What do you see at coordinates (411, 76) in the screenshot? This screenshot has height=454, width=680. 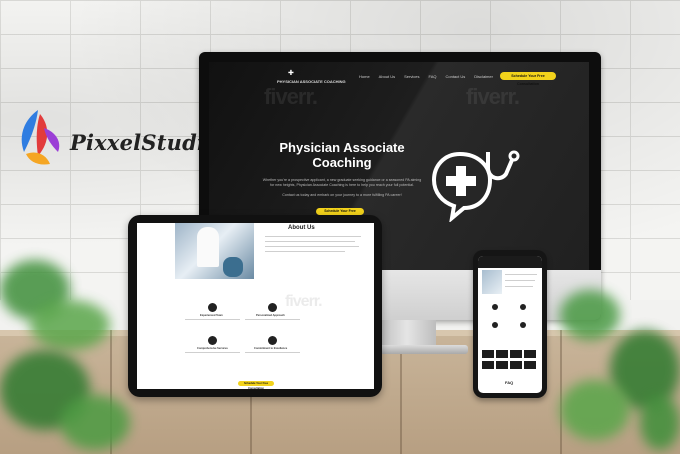 I see `nav-link-services: Services` at bounding box center [411, 76].